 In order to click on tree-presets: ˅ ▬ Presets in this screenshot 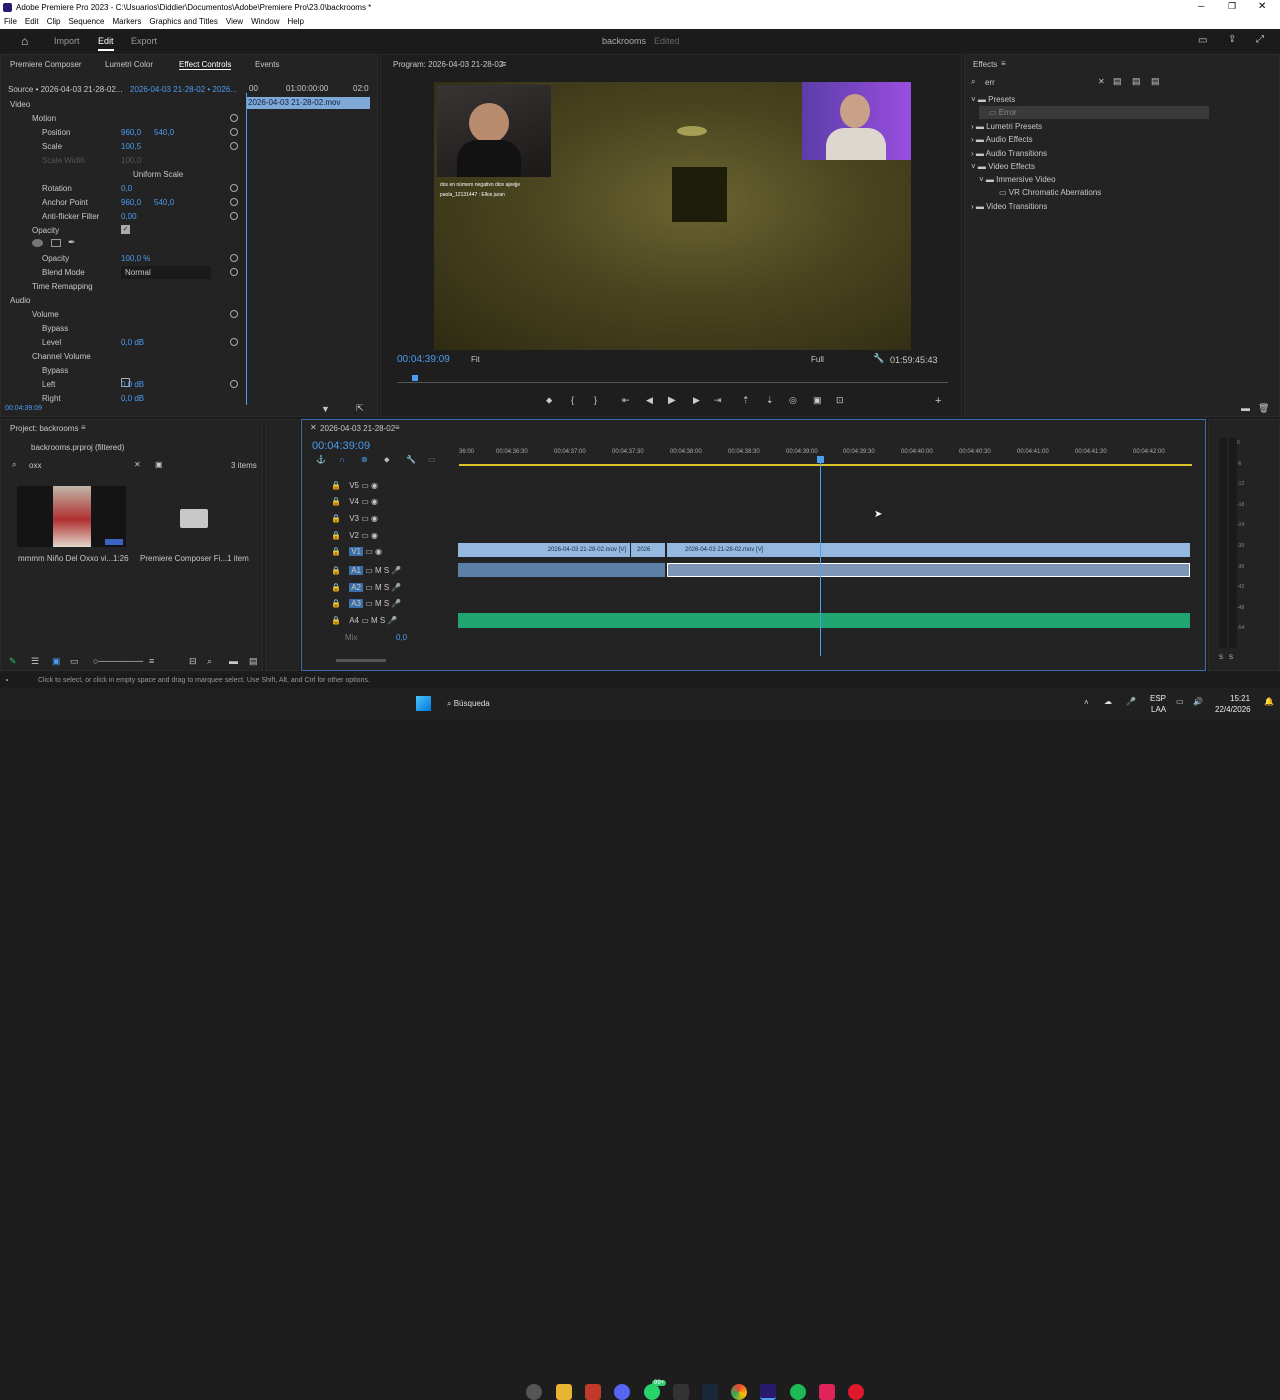, I will do `click(993, 99)`.